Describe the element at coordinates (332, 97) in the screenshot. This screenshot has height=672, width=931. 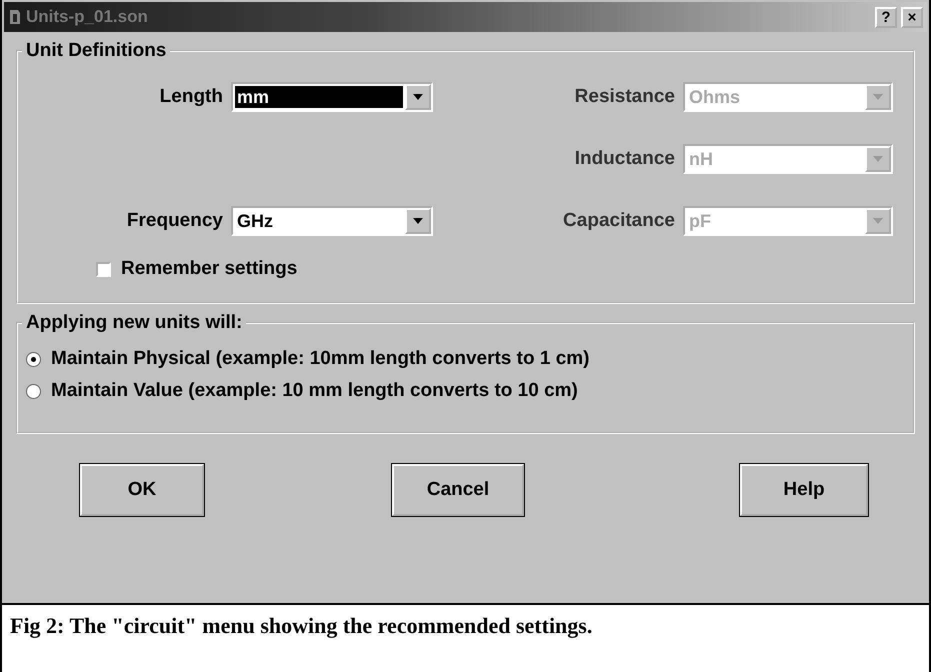
I see `unit-dropdown: mm` at that location.